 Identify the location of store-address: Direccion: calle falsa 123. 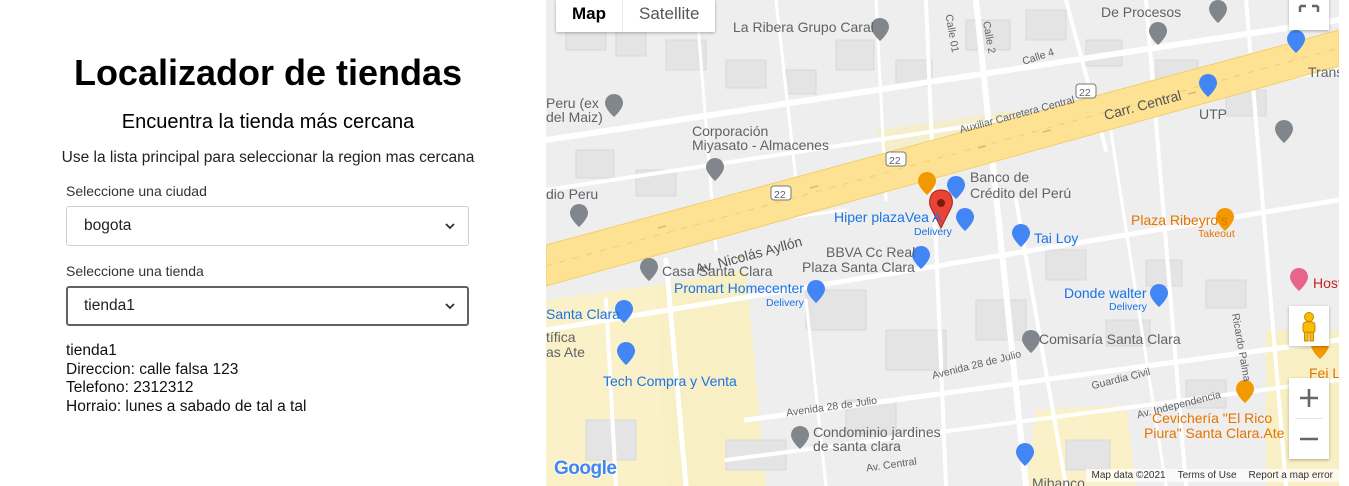
(152, 369).